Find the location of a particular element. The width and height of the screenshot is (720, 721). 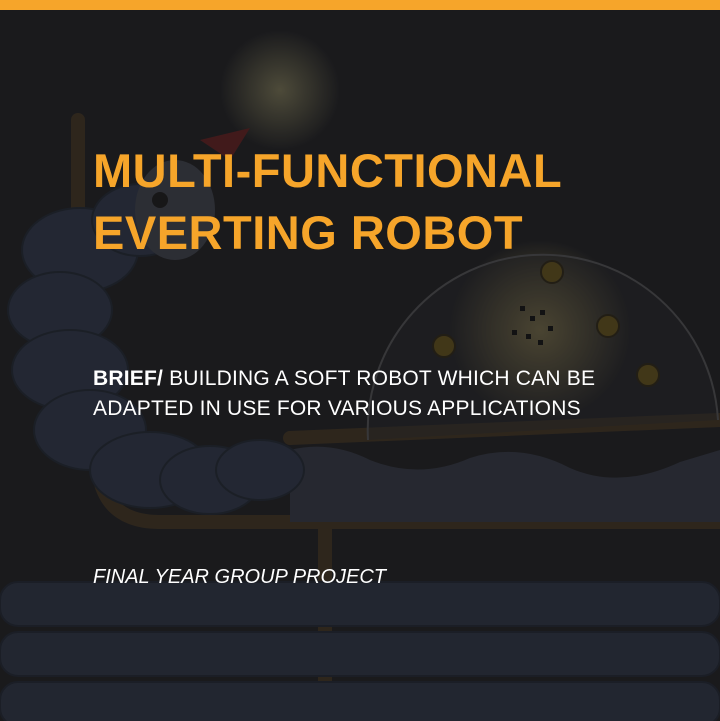

accent-top-bar is located at coordinates (360, 5).